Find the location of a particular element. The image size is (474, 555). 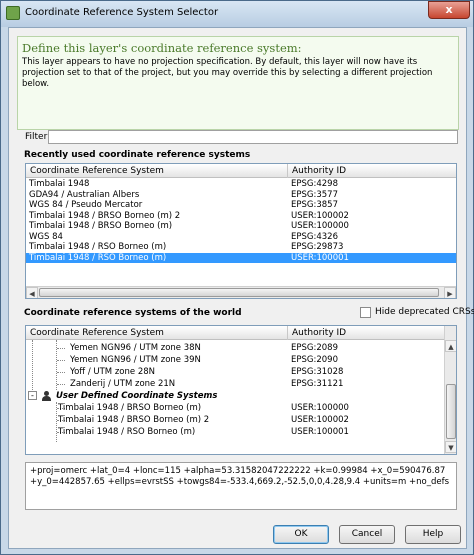

tree-item: Yemen NGN96 / UTM zone 39N EPSG:2090 is located at coordinates (235, 360).